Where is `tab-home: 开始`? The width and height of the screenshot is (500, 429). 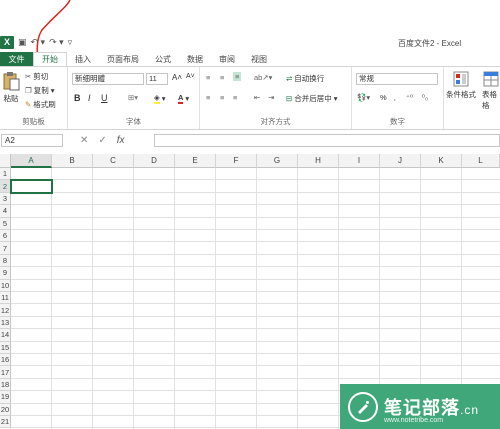 tab-home: 开始 is located at coordinates (50, 59).